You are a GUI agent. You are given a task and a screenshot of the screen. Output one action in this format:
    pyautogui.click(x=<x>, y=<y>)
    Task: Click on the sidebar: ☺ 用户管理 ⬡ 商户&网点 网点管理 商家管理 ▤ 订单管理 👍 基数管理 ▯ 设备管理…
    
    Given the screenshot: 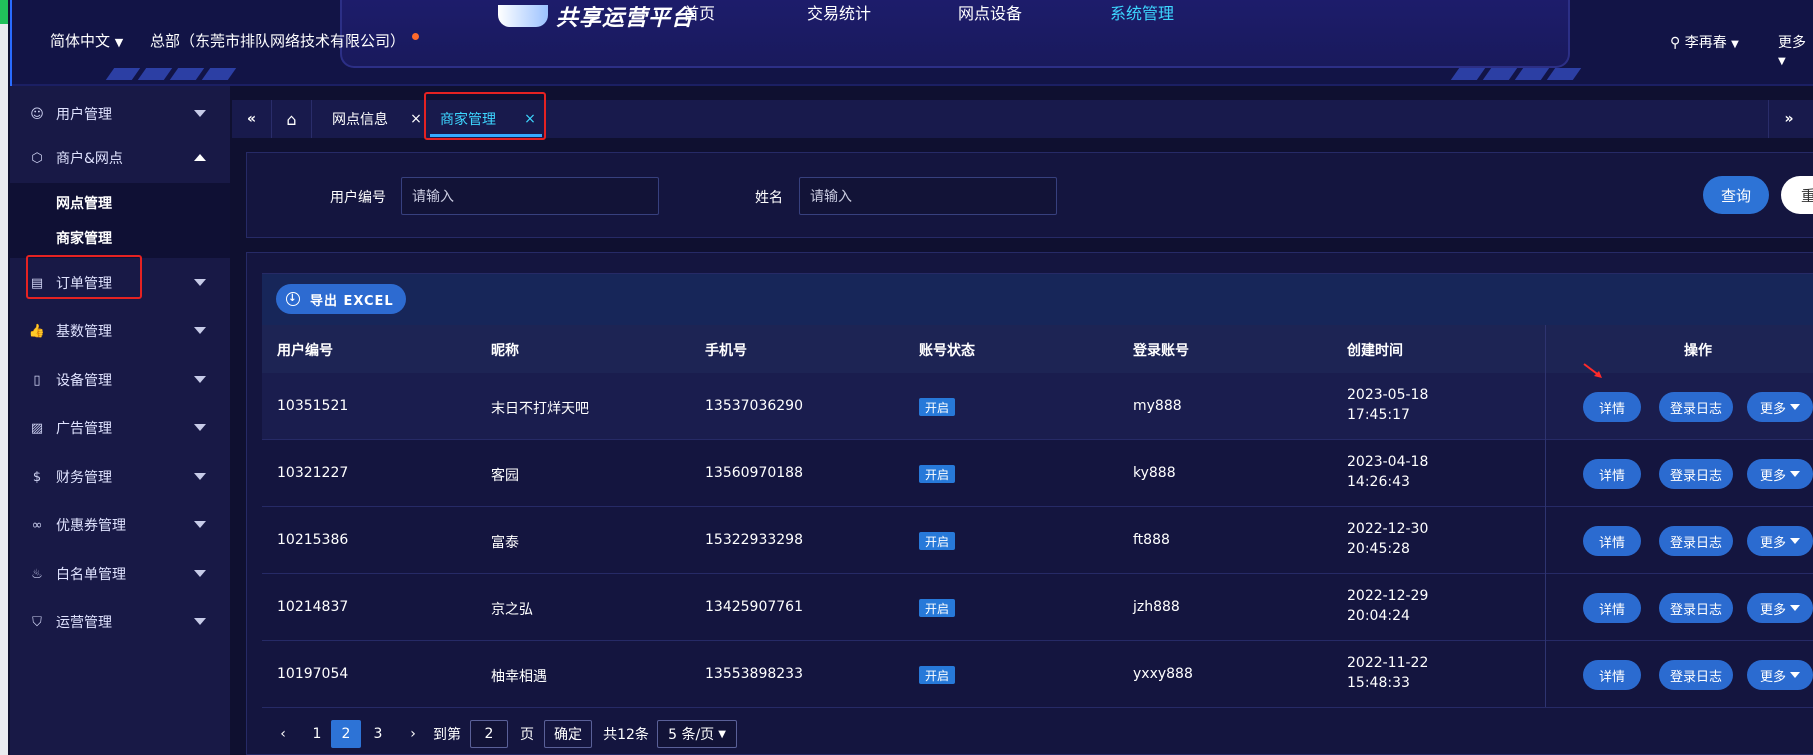 What is the action you would take?
    pyautogui.click(x=120, y=420)
    